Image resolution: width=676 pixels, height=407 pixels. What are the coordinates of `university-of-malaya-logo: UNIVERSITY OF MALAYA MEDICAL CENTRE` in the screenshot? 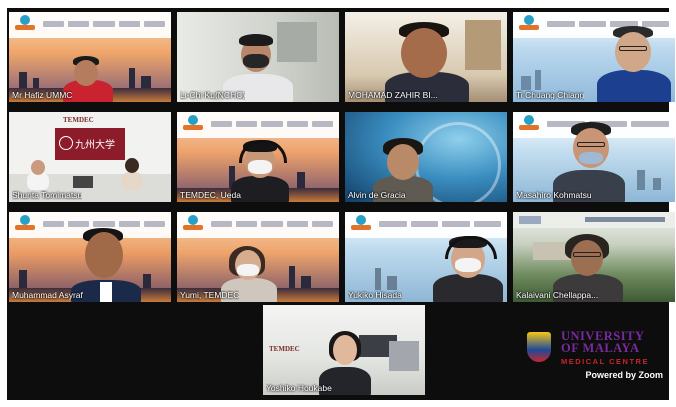 It's located at (597, 350).